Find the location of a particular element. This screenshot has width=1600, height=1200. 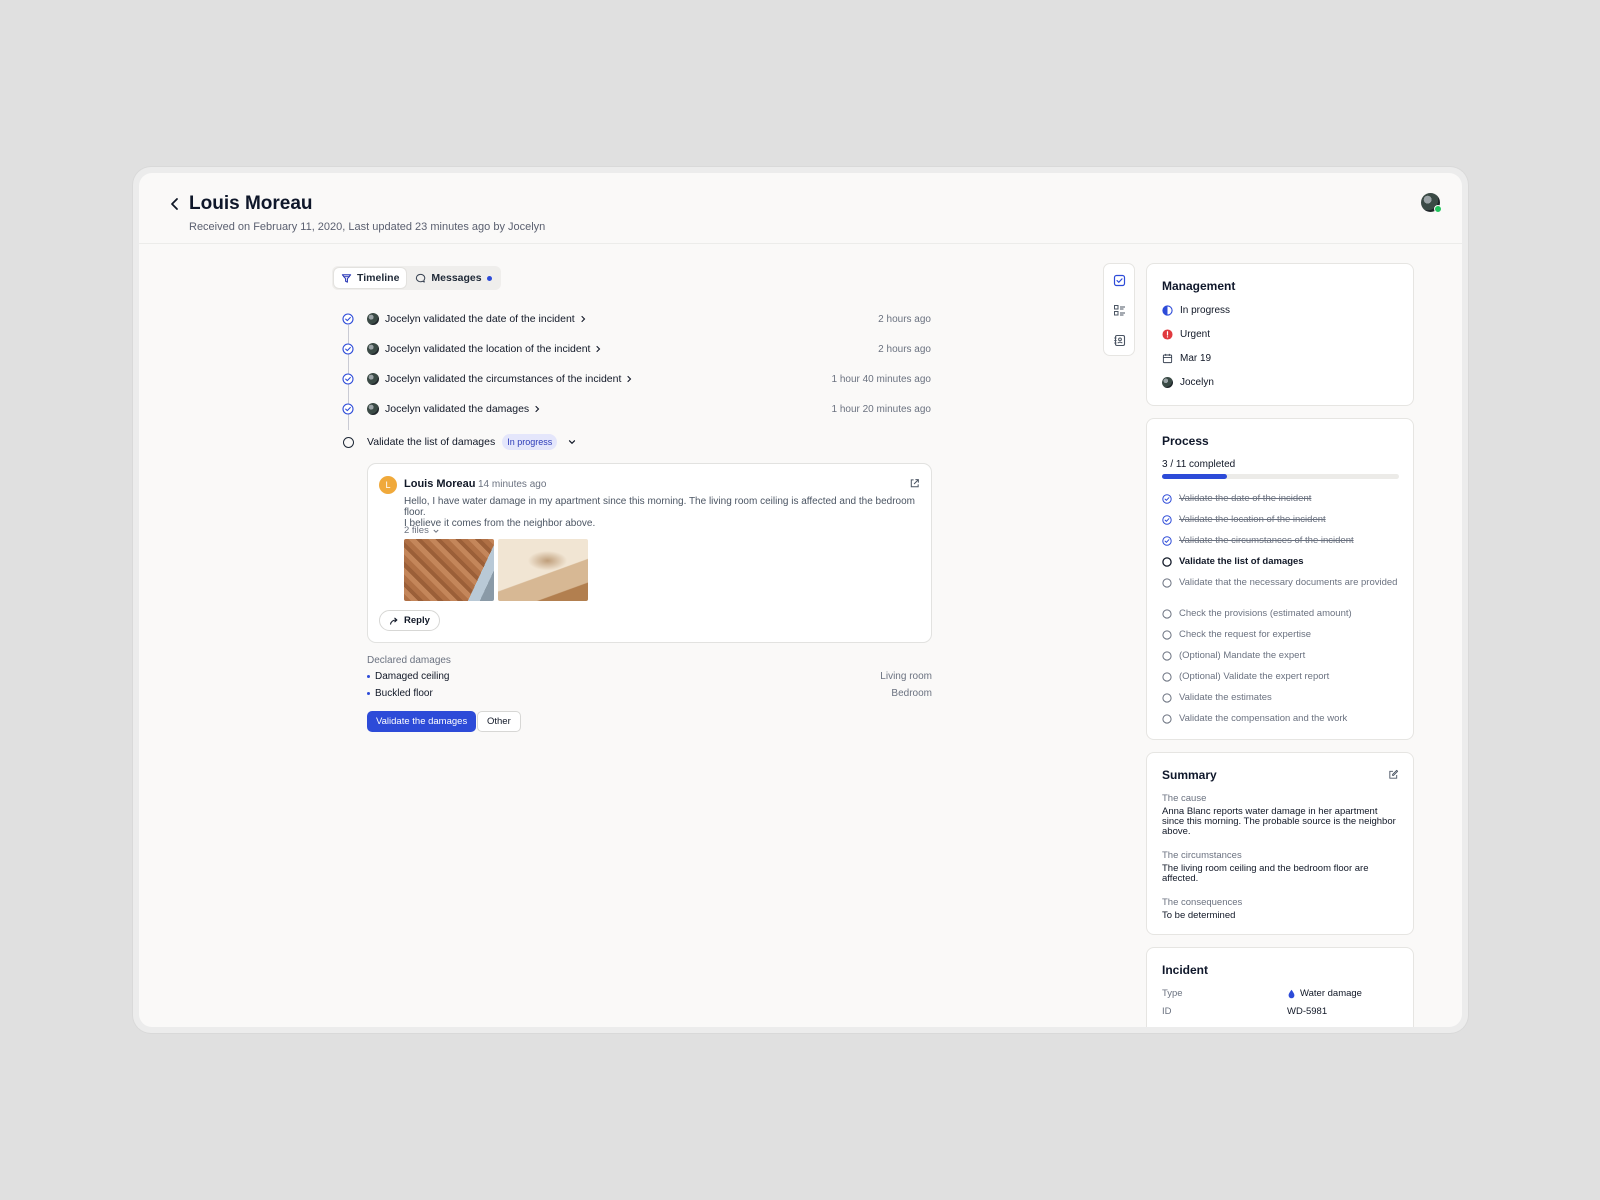

incident-id-label: ID is located at coordinates (1167, 1011).